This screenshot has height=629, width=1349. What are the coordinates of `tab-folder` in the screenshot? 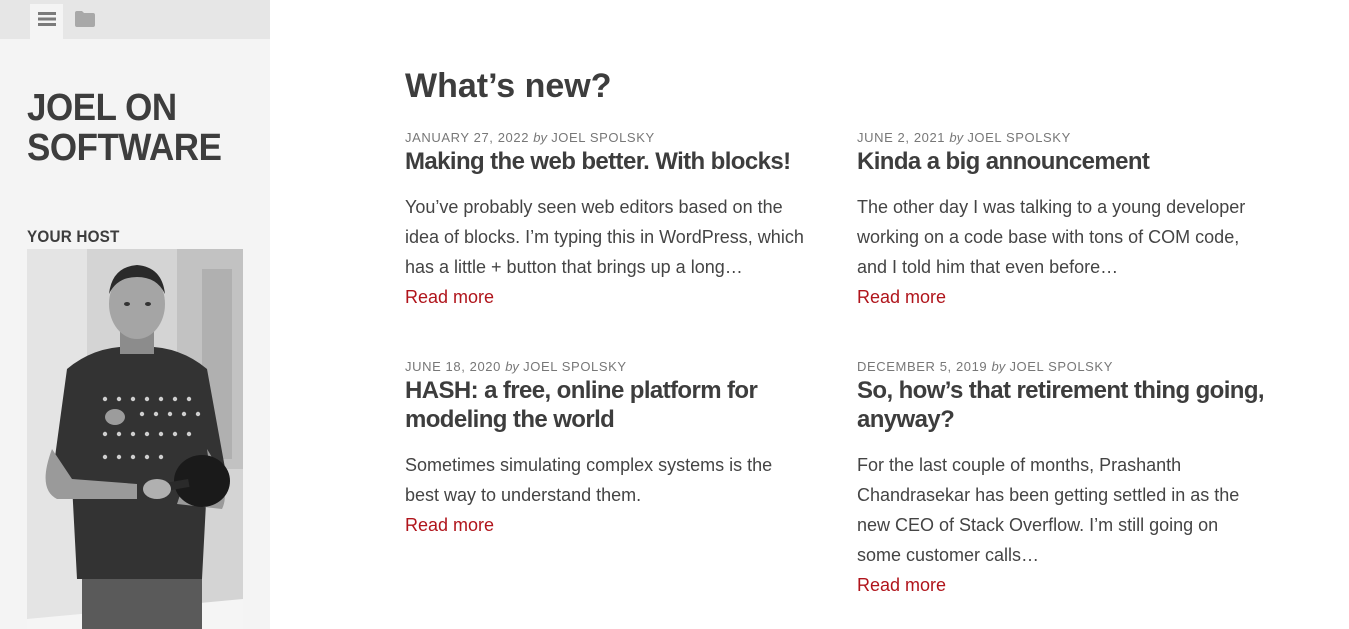 It's located at (84, 21).